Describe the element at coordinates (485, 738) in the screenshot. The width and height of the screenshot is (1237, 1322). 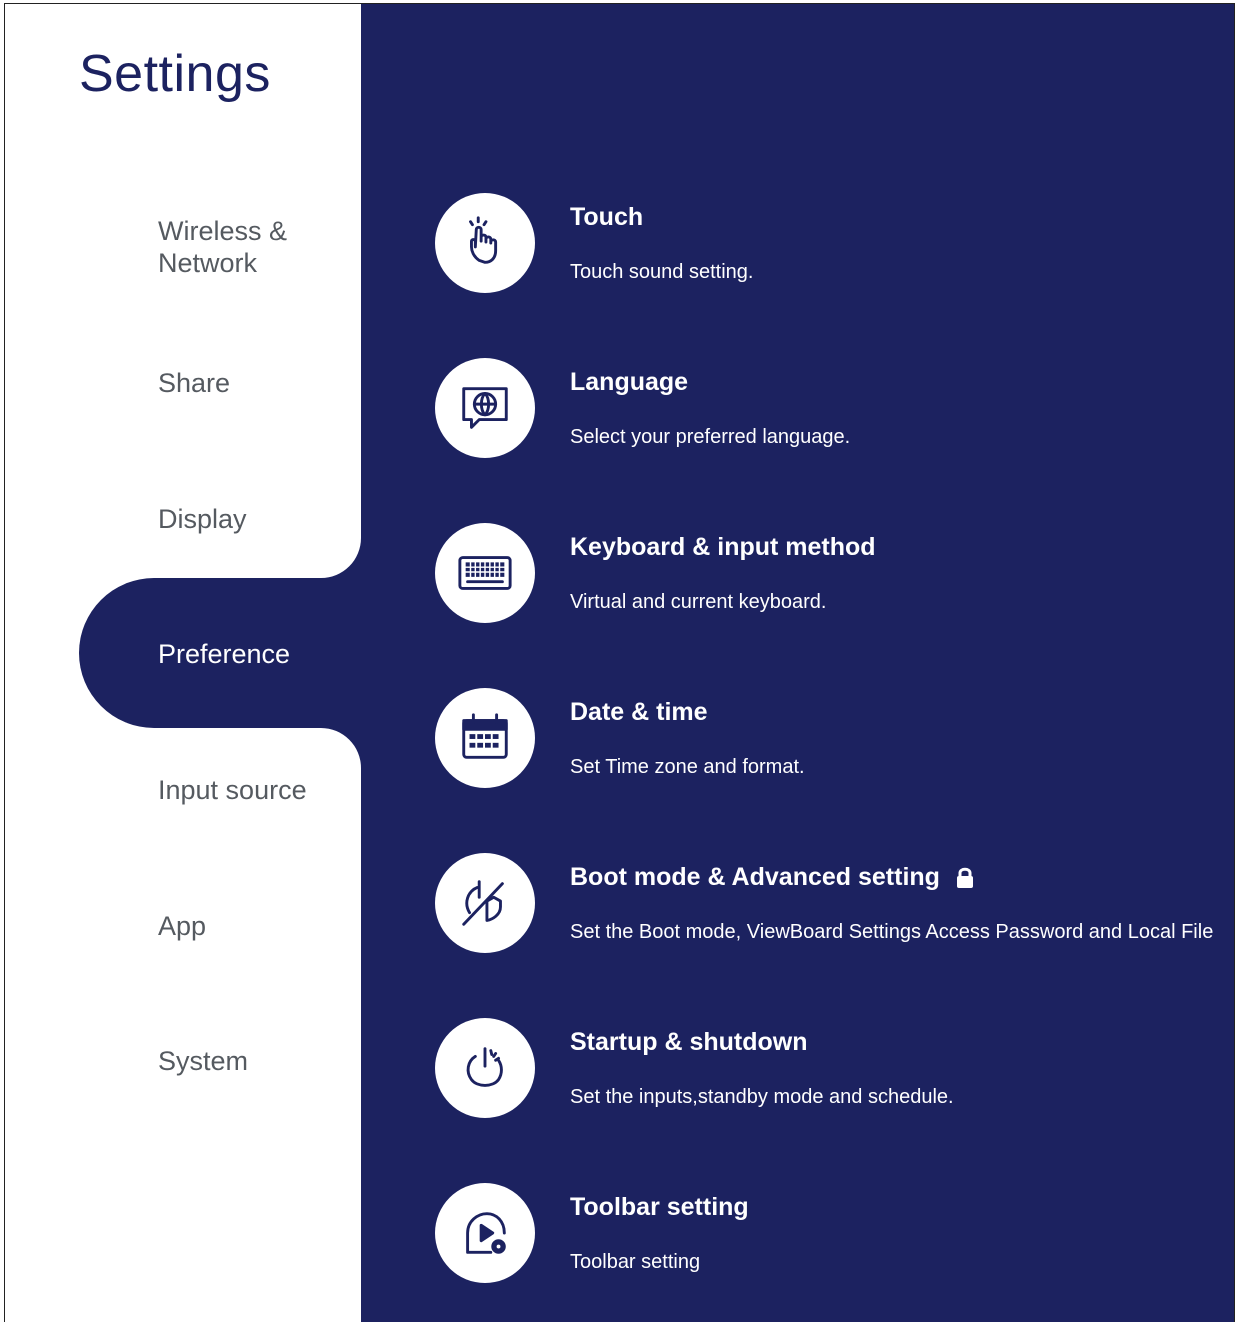
I see `calendar-icon` at that location.